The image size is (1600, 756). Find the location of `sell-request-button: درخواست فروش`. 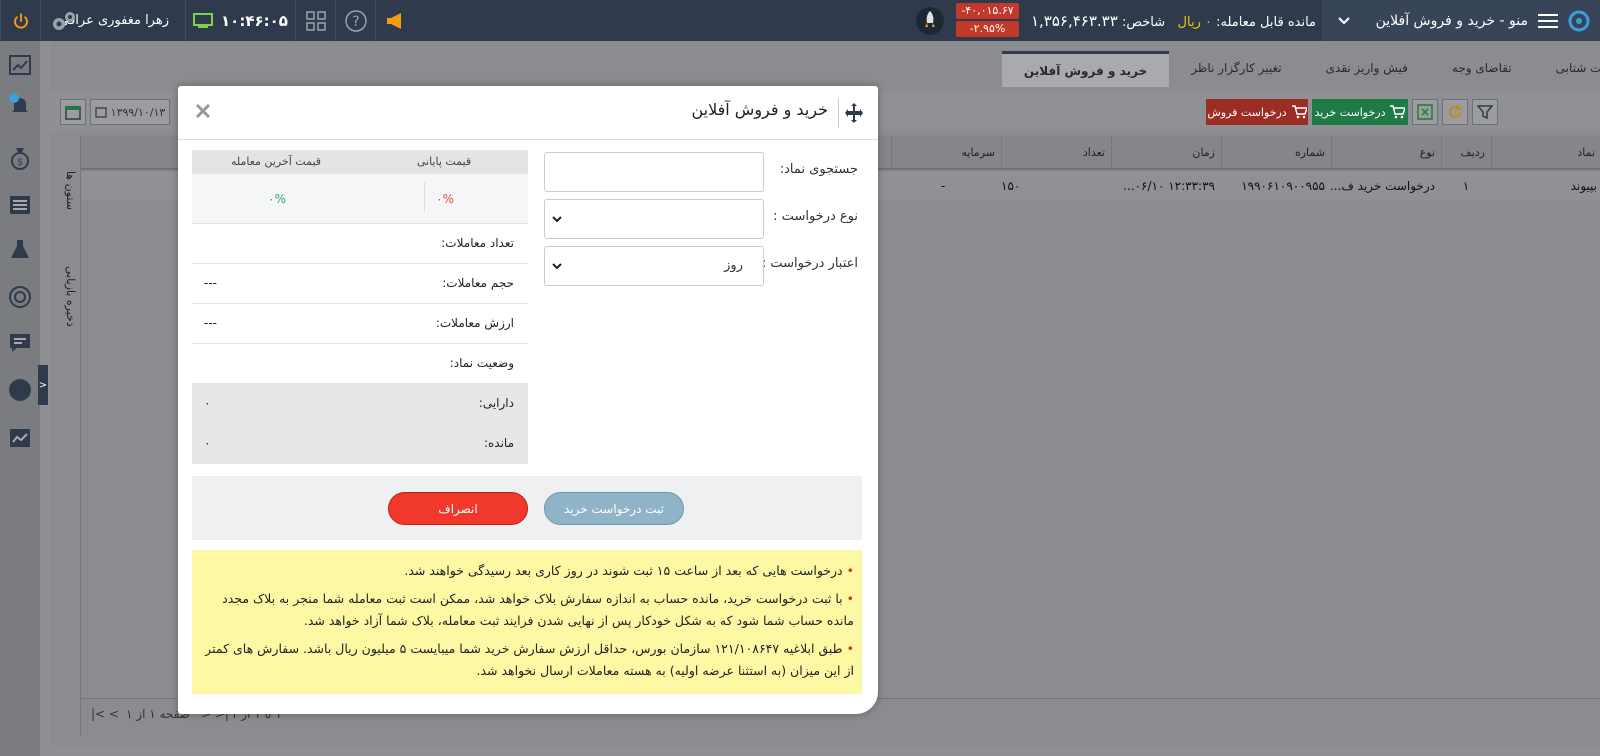

sell-request-button: درخواست فروش is located at coordinates (1257, 112).